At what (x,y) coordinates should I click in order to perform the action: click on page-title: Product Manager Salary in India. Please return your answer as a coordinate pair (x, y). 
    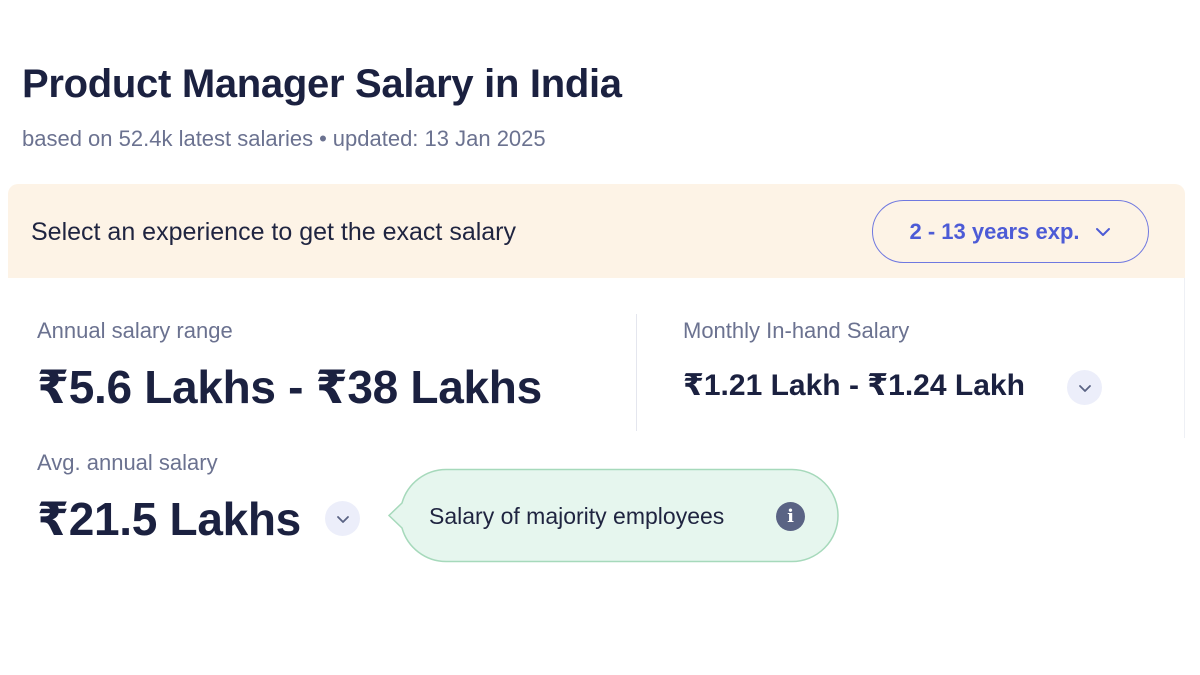
    Looking at the image, I should click on (322, 84).